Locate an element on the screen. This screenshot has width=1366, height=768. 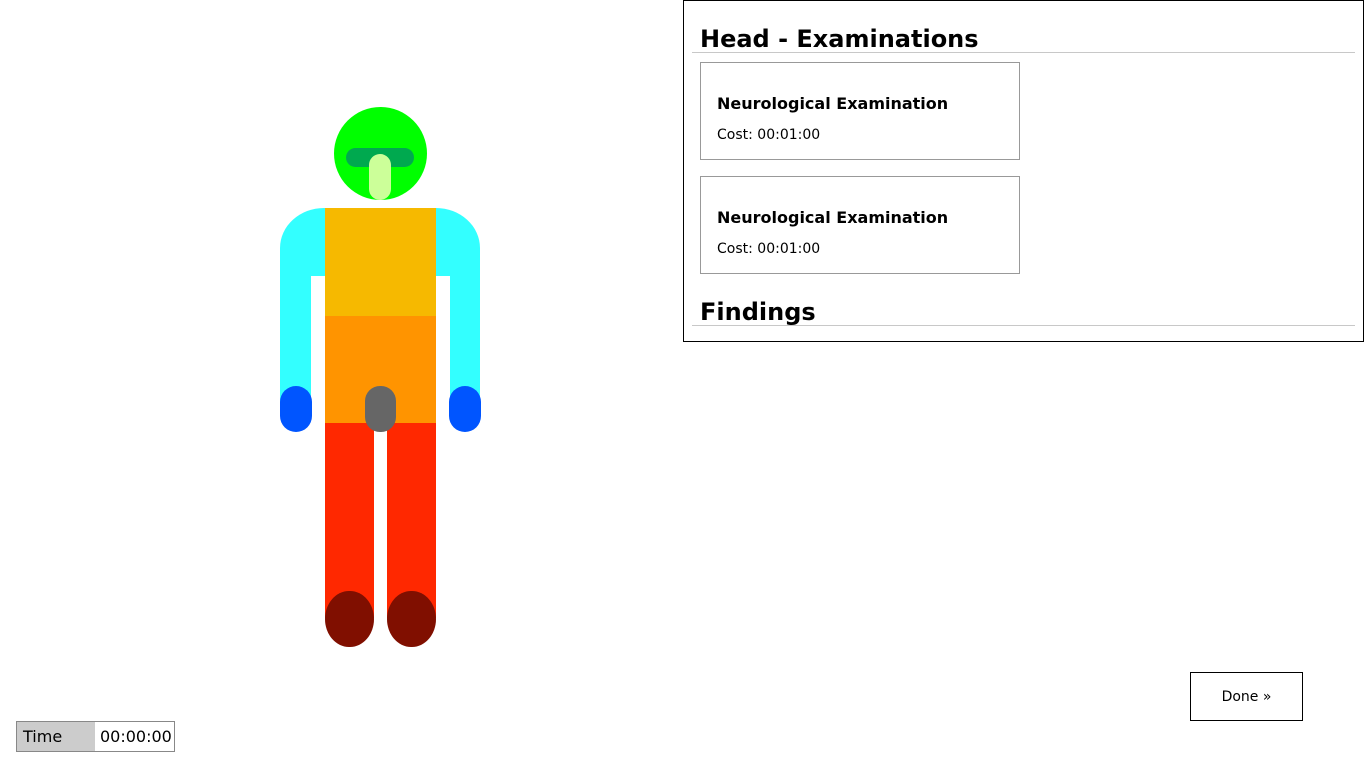
nose-mouth is located at coordinates (380, 177).